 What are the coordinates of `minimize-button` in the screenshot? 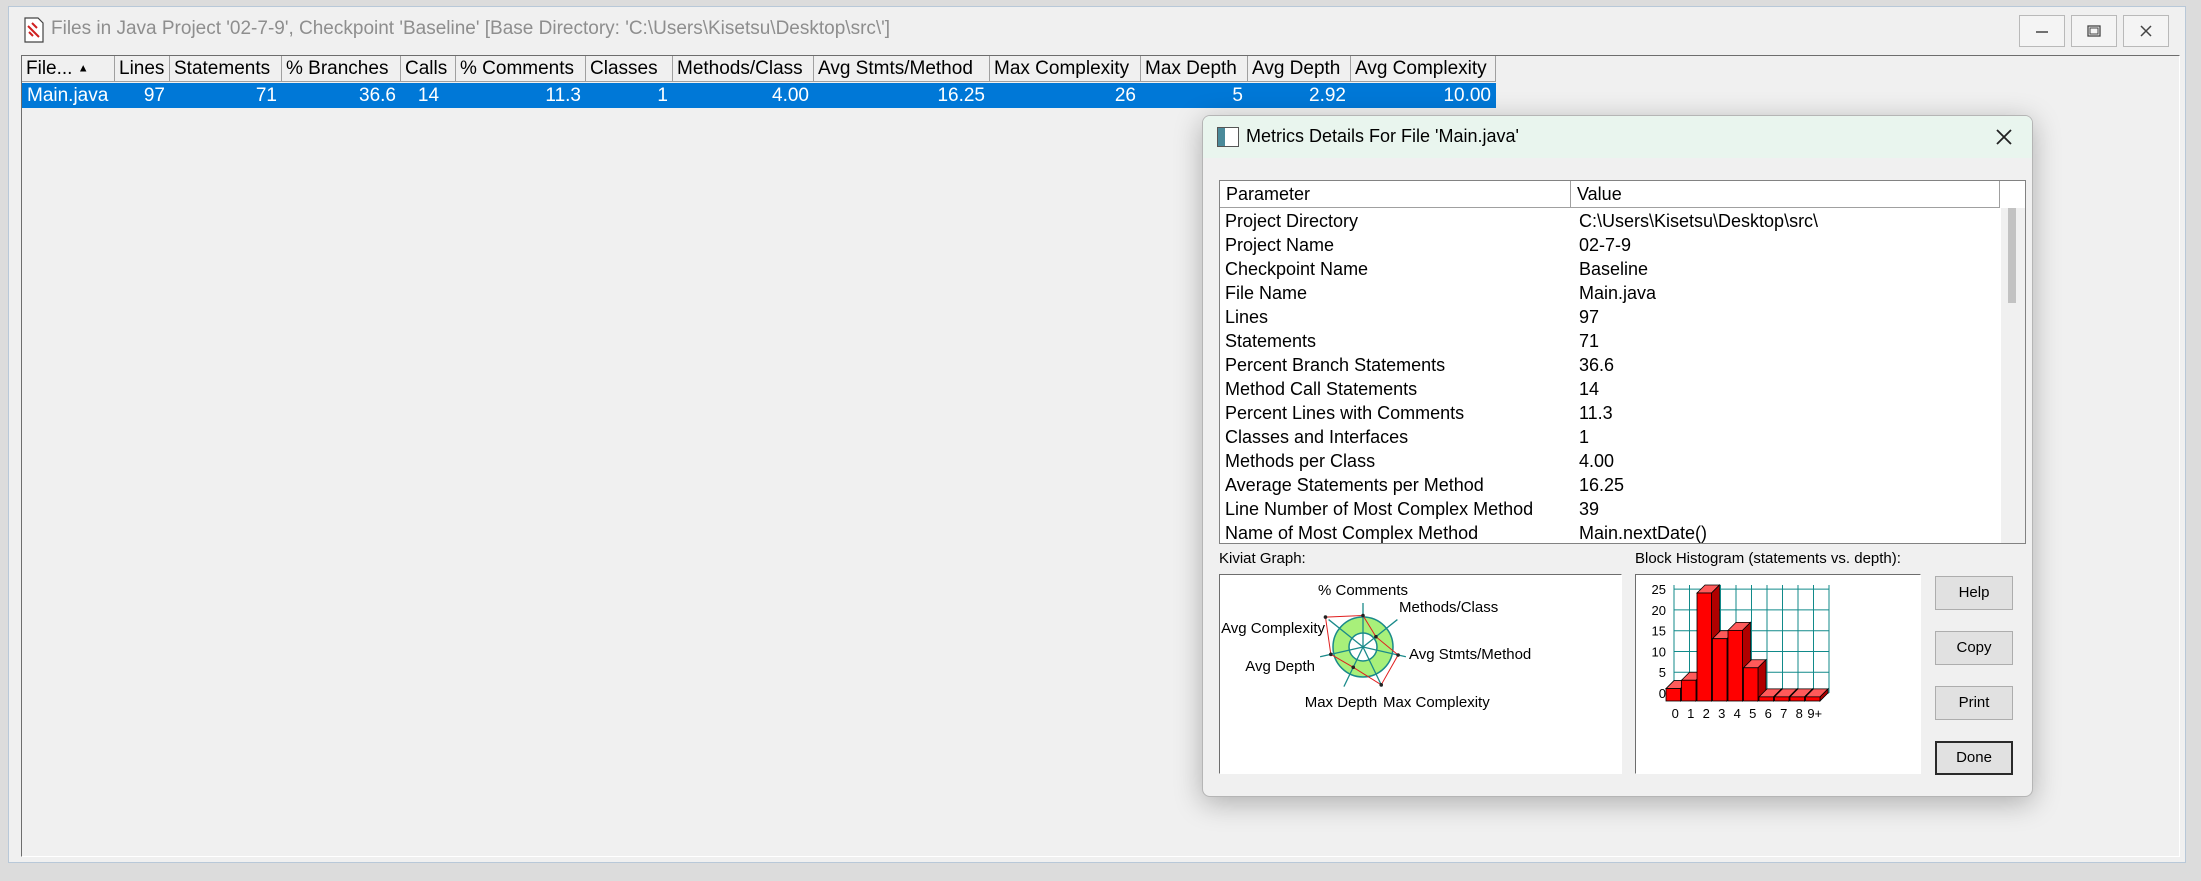 It's located at (2042, 31).